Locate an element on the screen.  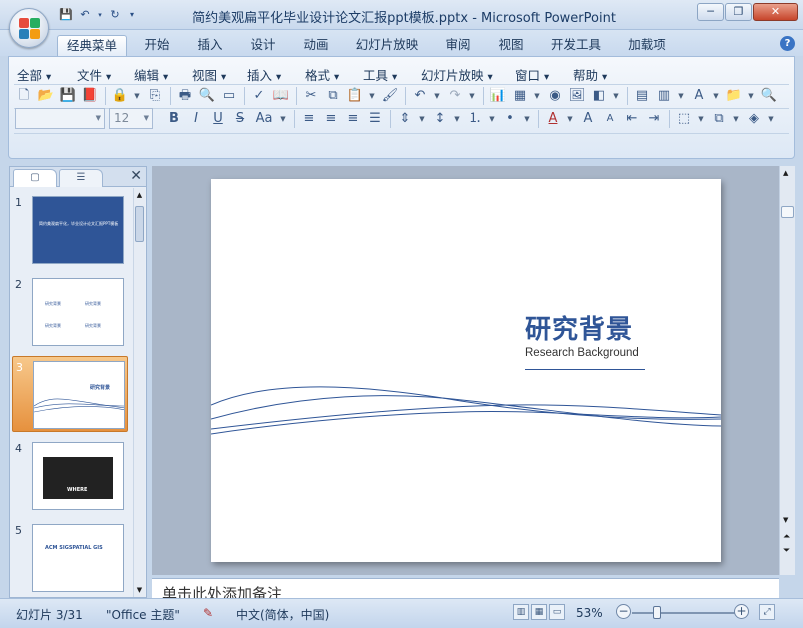
zoom-in-icon: + is located at coordinates (741, 611).